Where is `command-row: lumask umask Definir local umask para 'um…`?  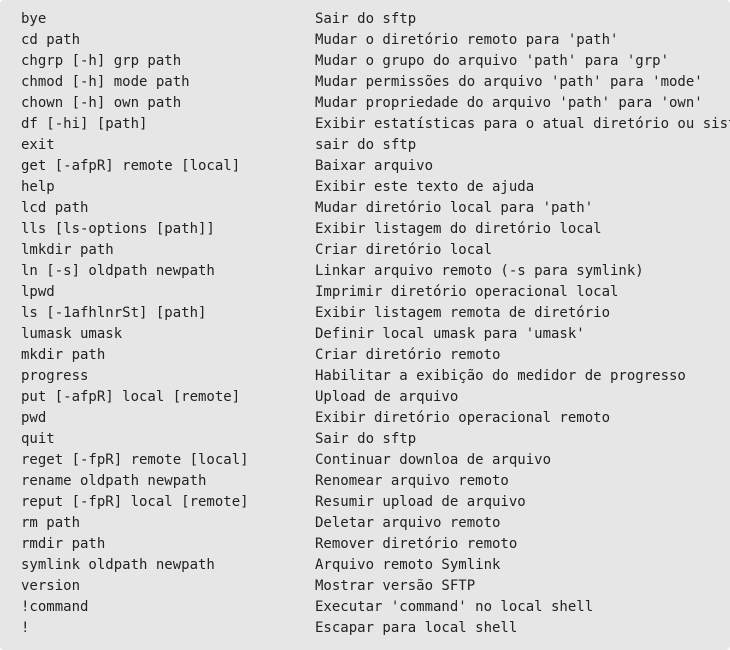 command-row: lumask umask Definir local umask para 'um… is located at coordinates (365, 334).